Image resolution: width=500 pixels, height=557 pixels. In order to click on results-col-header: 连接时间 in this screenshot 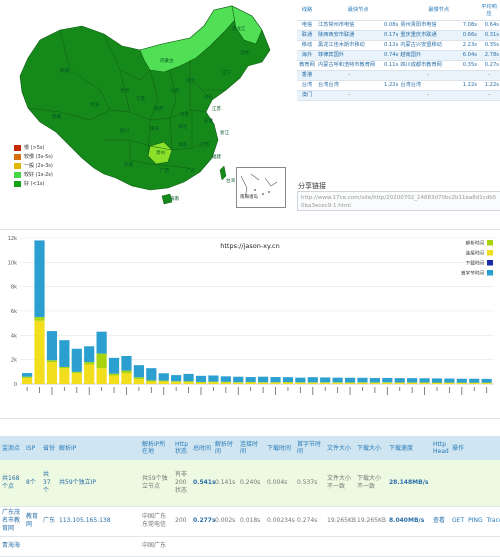, I will do `click(251, 448)`.